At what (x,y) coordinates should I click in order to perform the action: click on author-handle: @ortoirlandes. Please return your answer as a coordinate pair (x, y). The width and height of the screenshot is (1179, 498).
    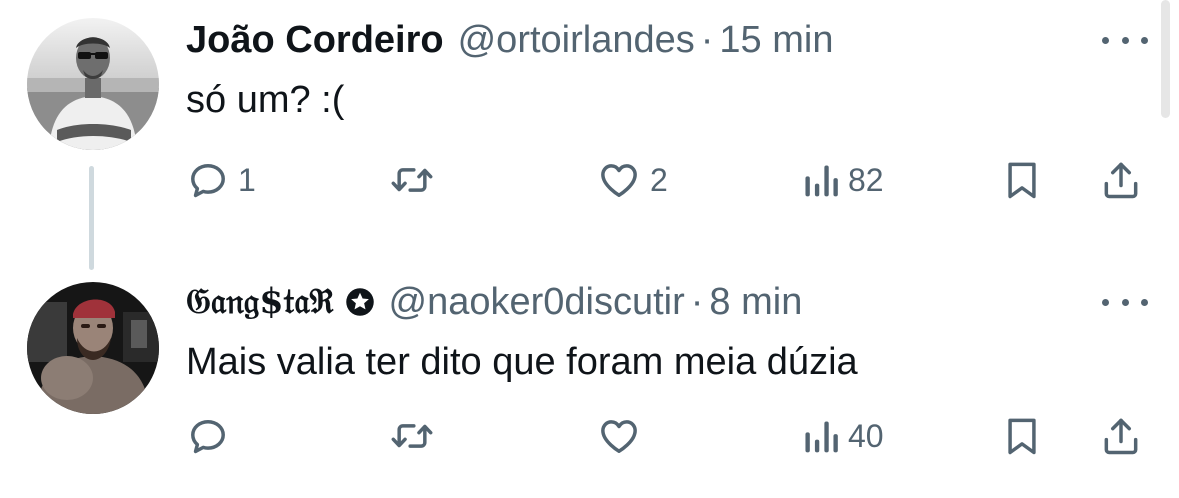
    Looking at the image, I should click on (576, 40).